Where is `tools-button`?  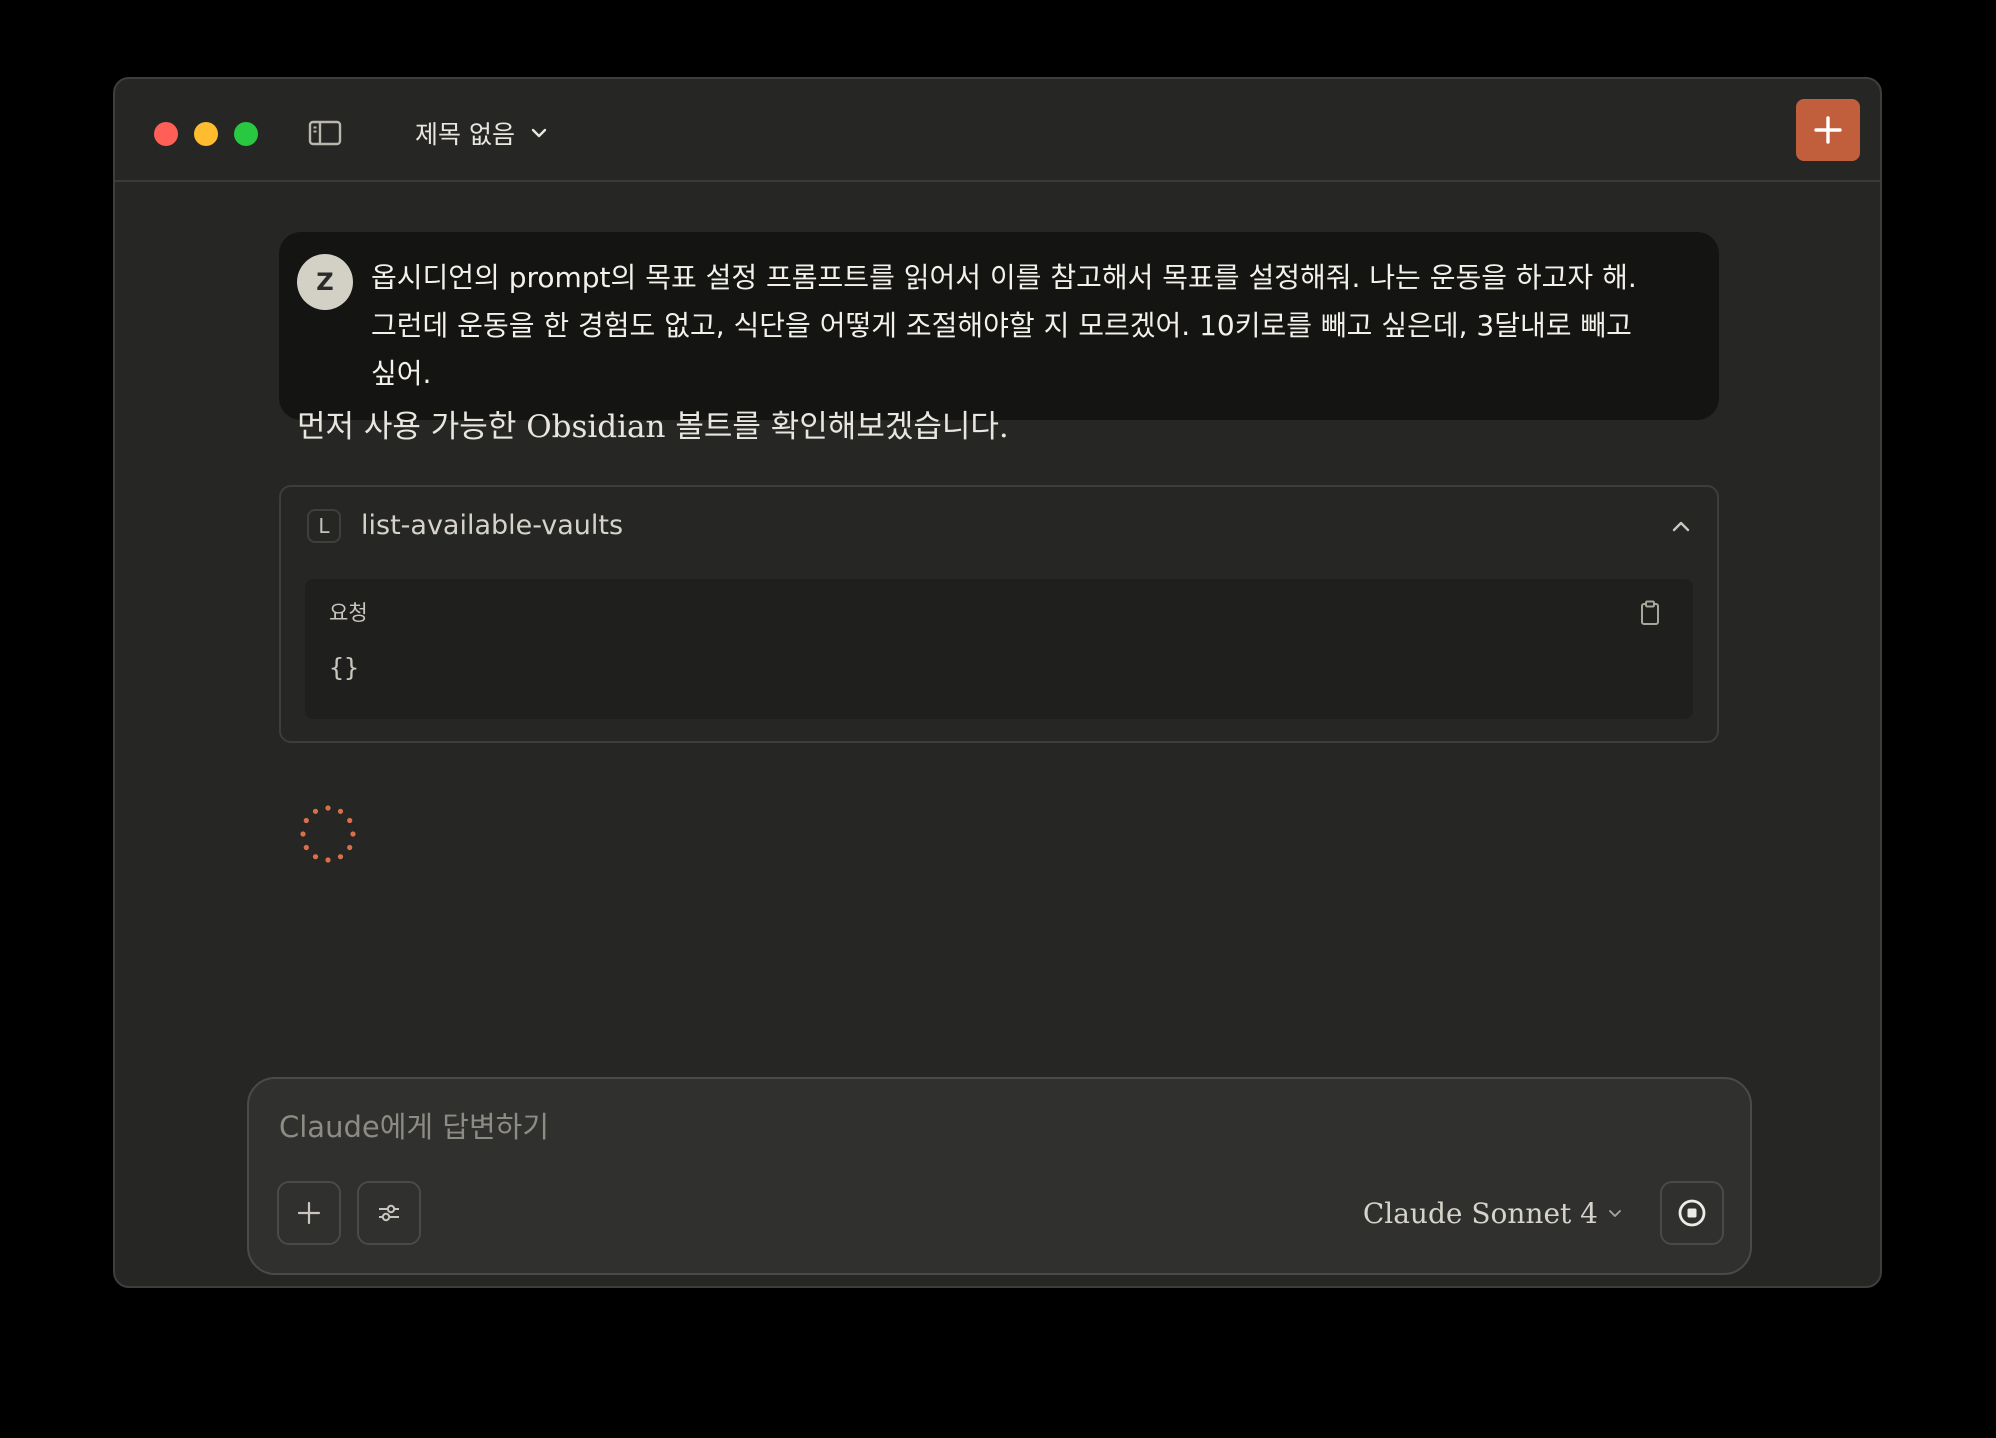
tools-button is located at coordinates (389, 1213).